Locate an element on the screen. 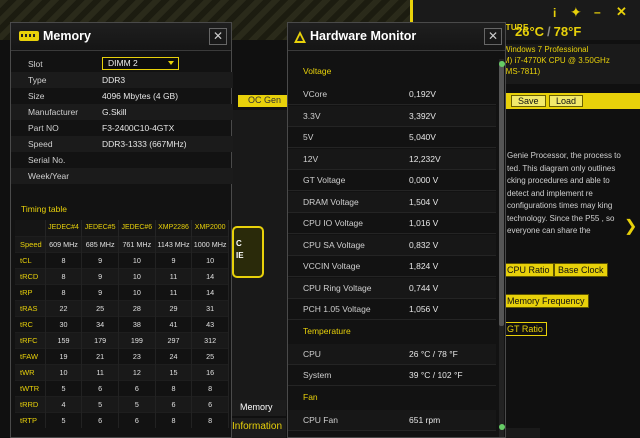 Image resolution: width=640 pixels, height=438 pixels. table-row: tRP 8 9 10 11 14 is located at coordinates (122, 291).